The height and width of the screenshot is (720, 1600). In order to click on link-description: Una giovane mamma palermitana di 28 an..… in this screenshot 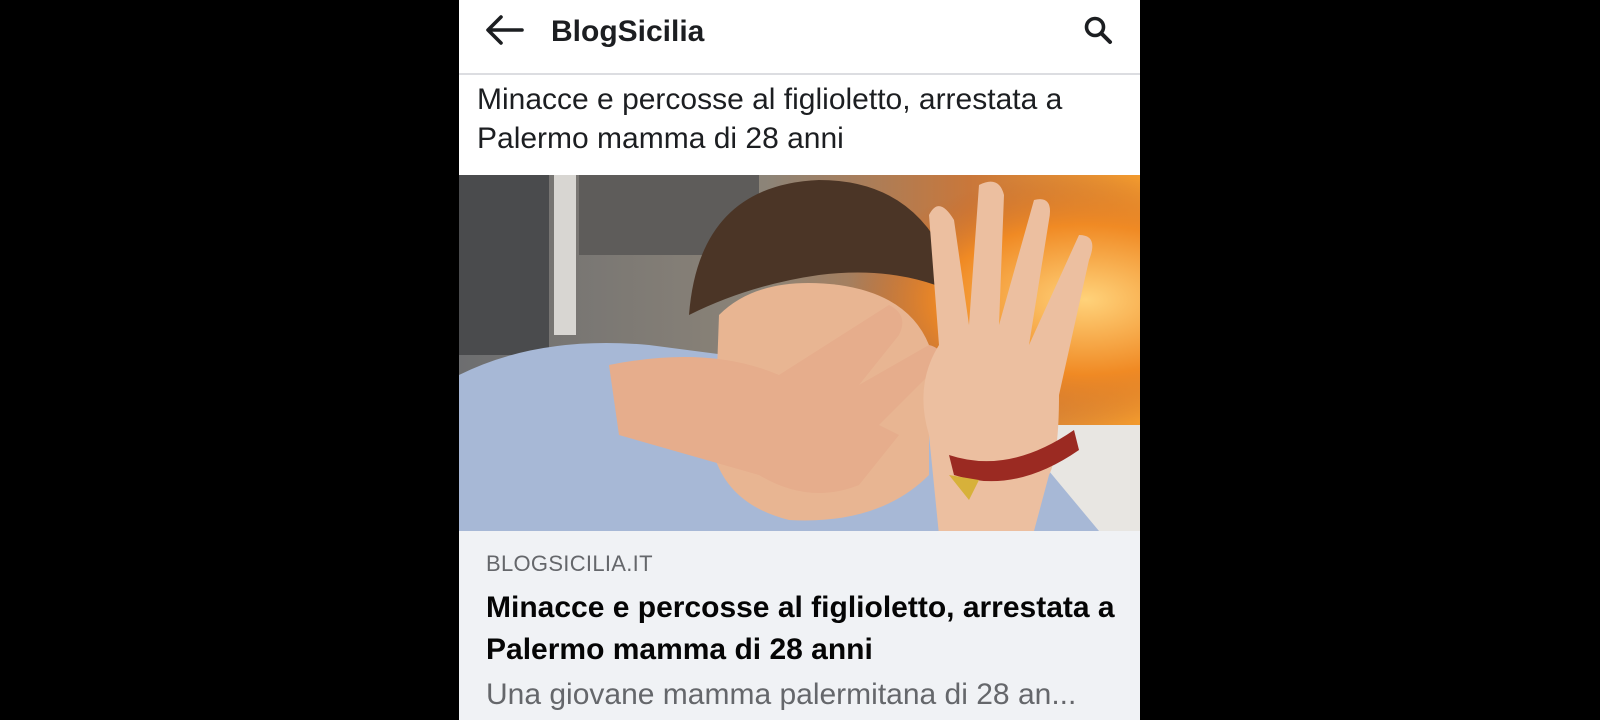, I will do `click(781, 694)`.